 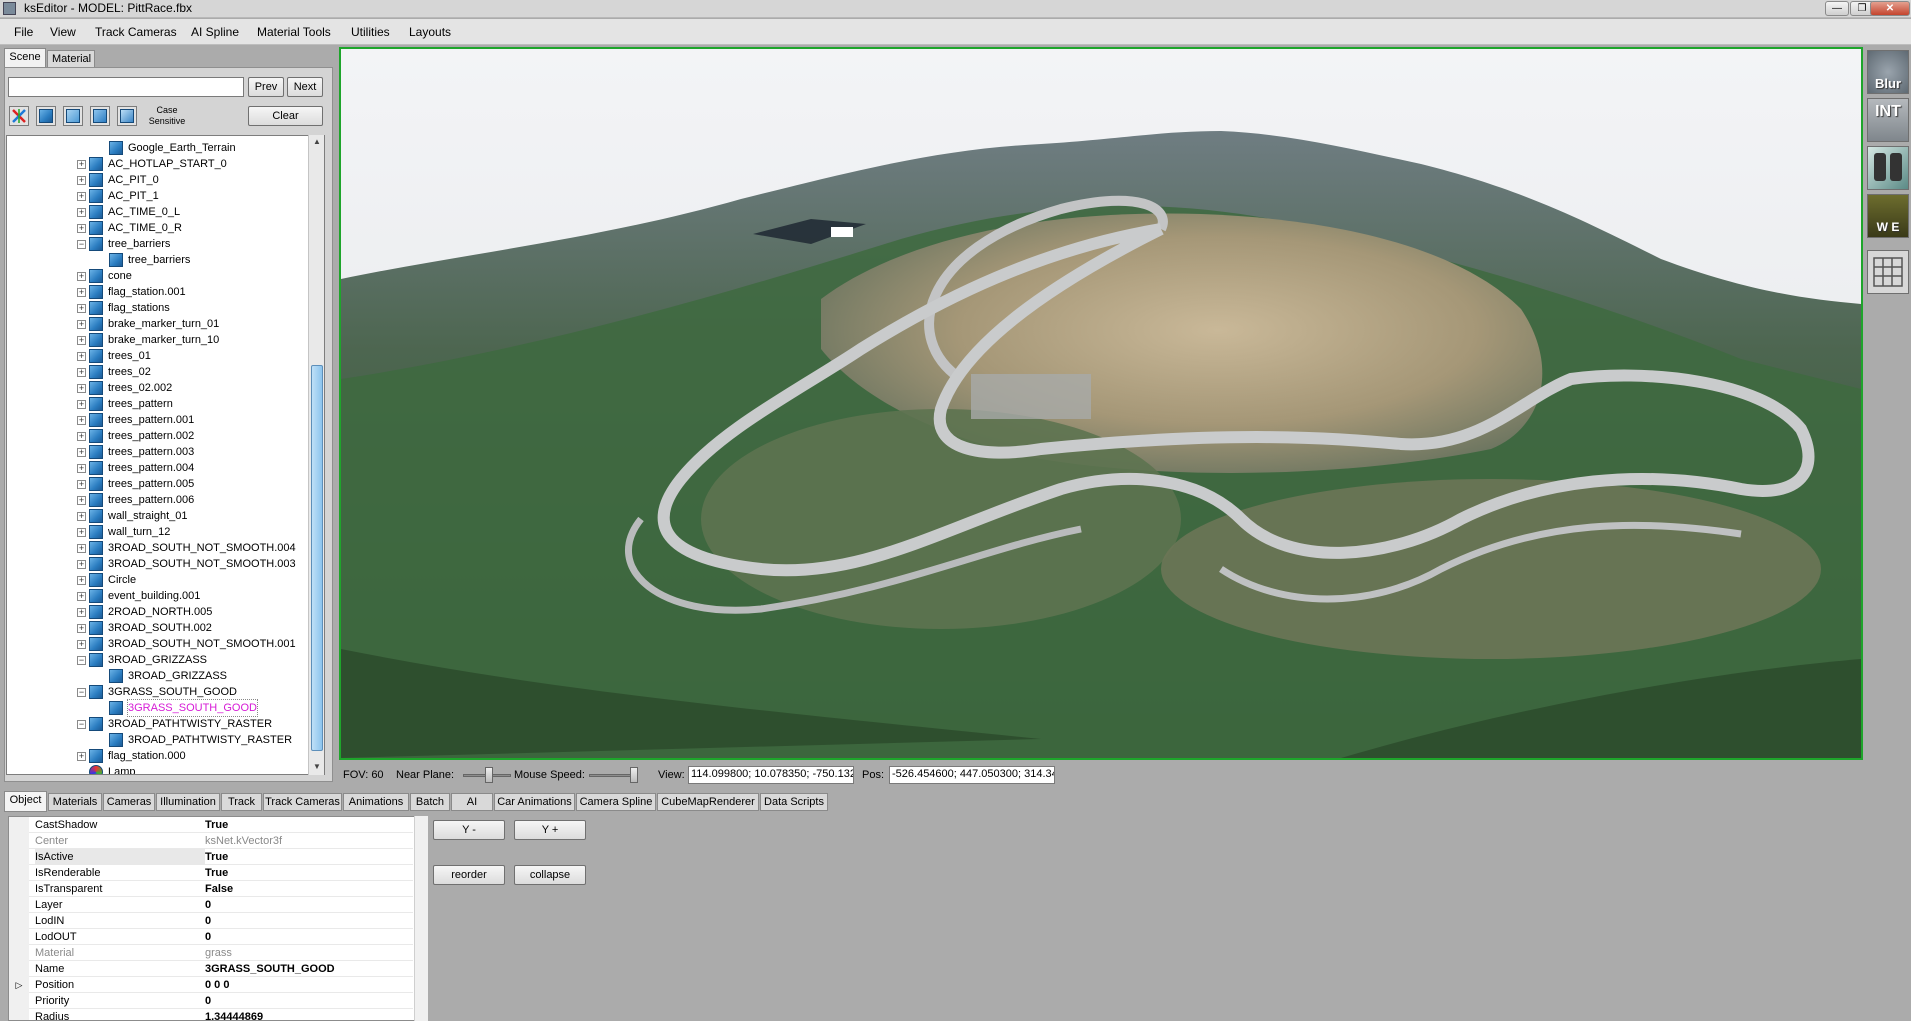 I want to click on property-value: False, so click(x=219, y=889).